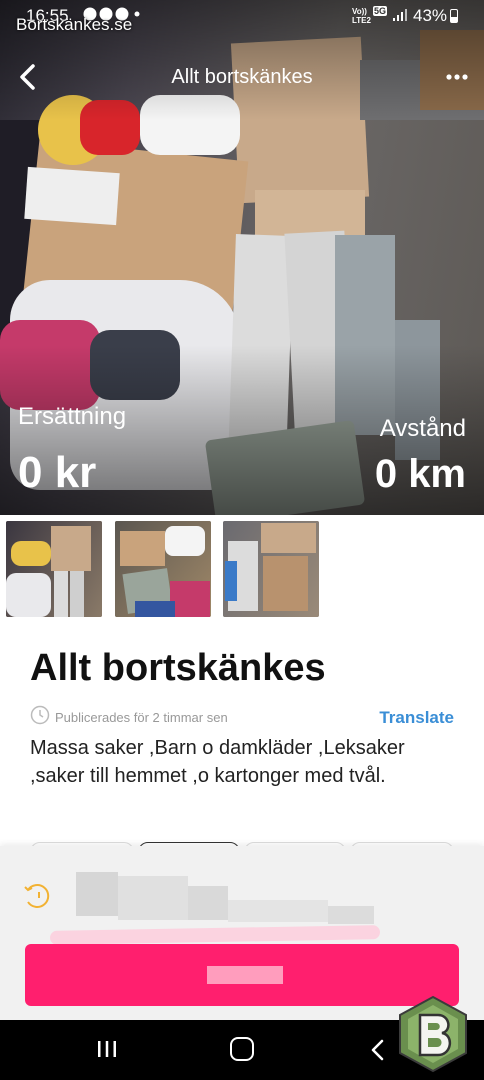 This screenshot has height=1080, width=484. What do you see at coordinates (178, 668) in the screenshot?
I see `listing-title: Allt bortskänkes` at bounding box center [178, 668].